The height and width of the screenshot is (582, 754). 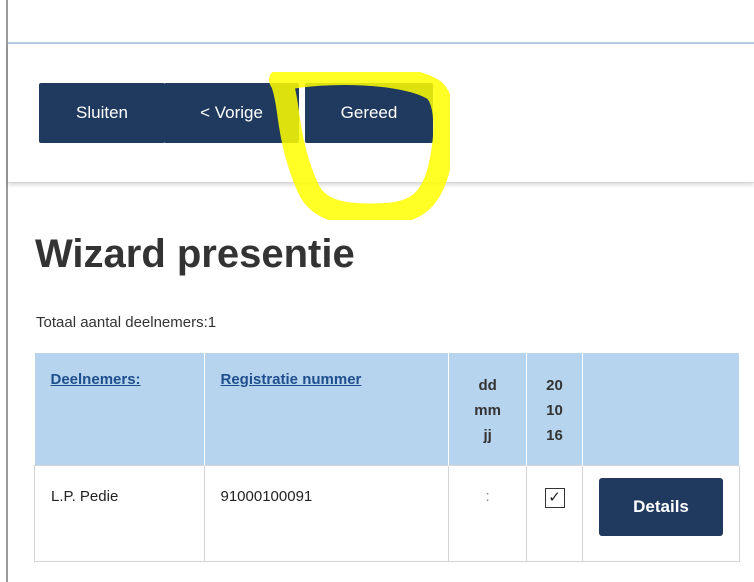 I want to click on close-button: Sluiten, so click(x=102, y=113).